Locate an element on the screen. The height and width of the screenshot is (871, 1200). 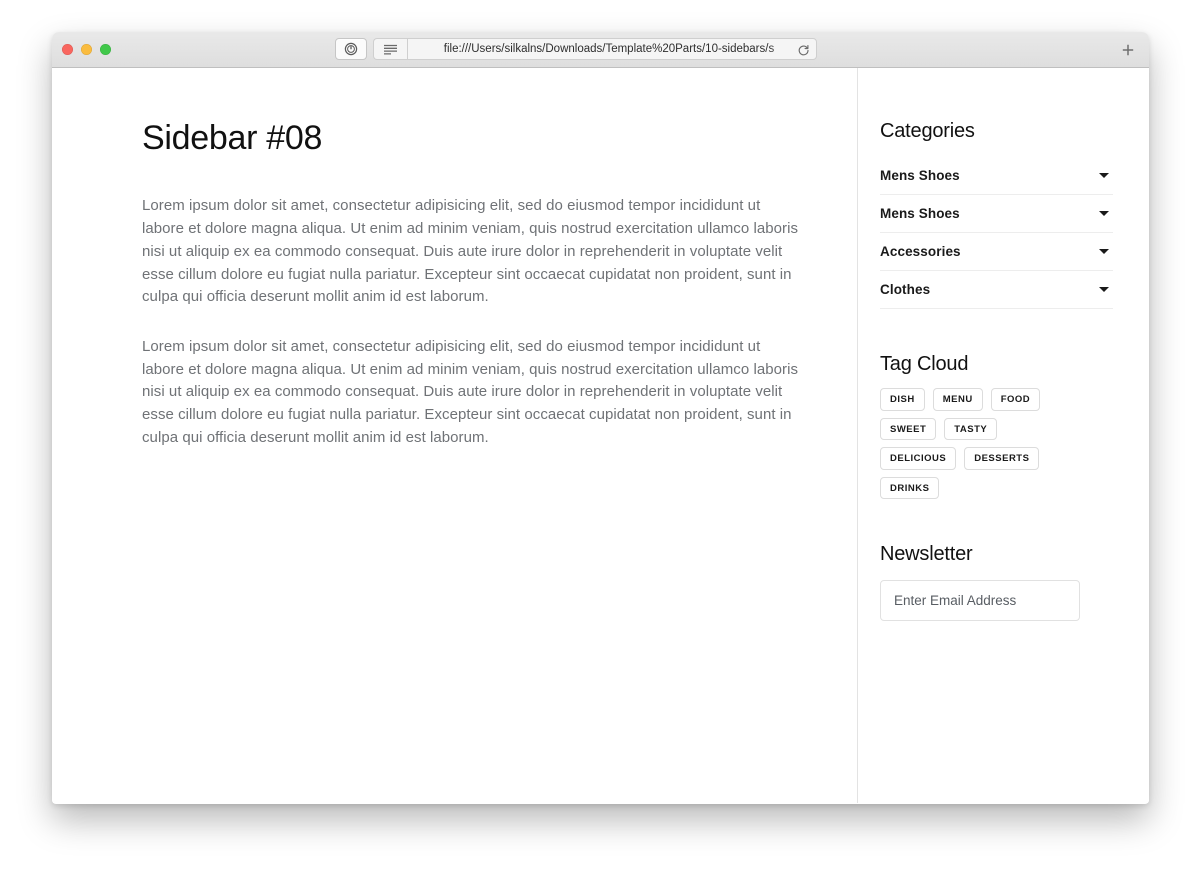
plus-icon is located at coordinates (1128, 50).